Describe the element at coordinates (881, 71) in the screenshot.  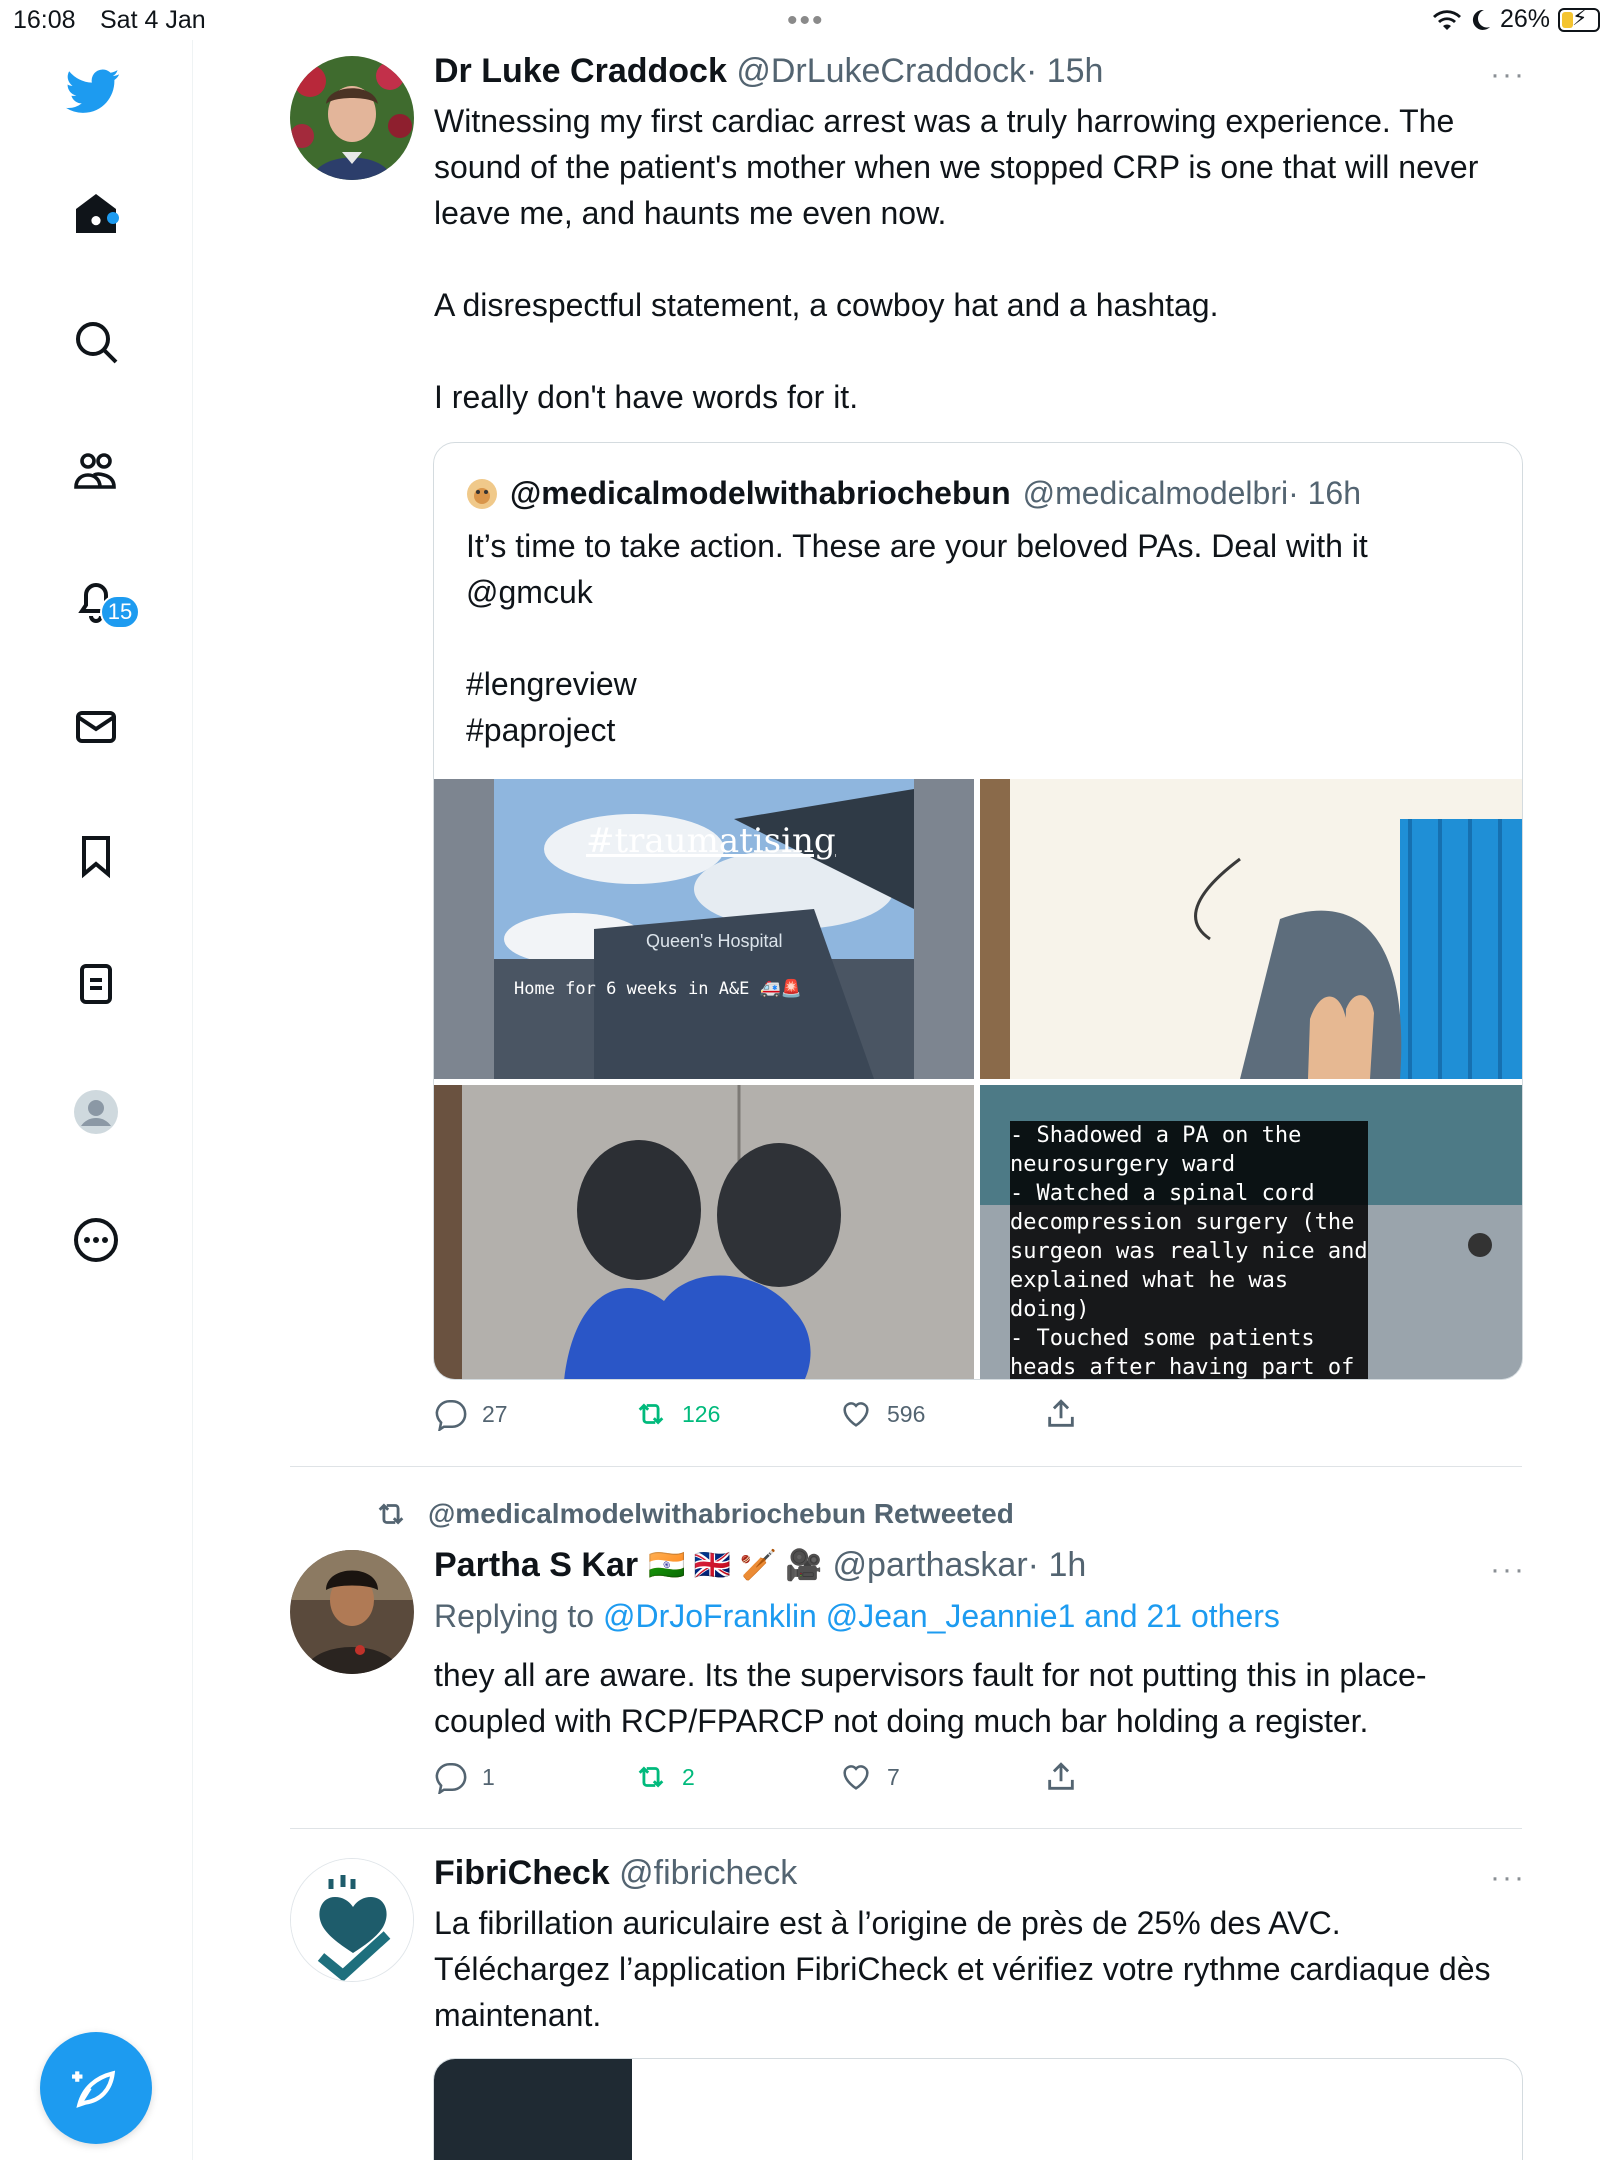
I see `author-handle: @DrLukeCraddock` at that location.